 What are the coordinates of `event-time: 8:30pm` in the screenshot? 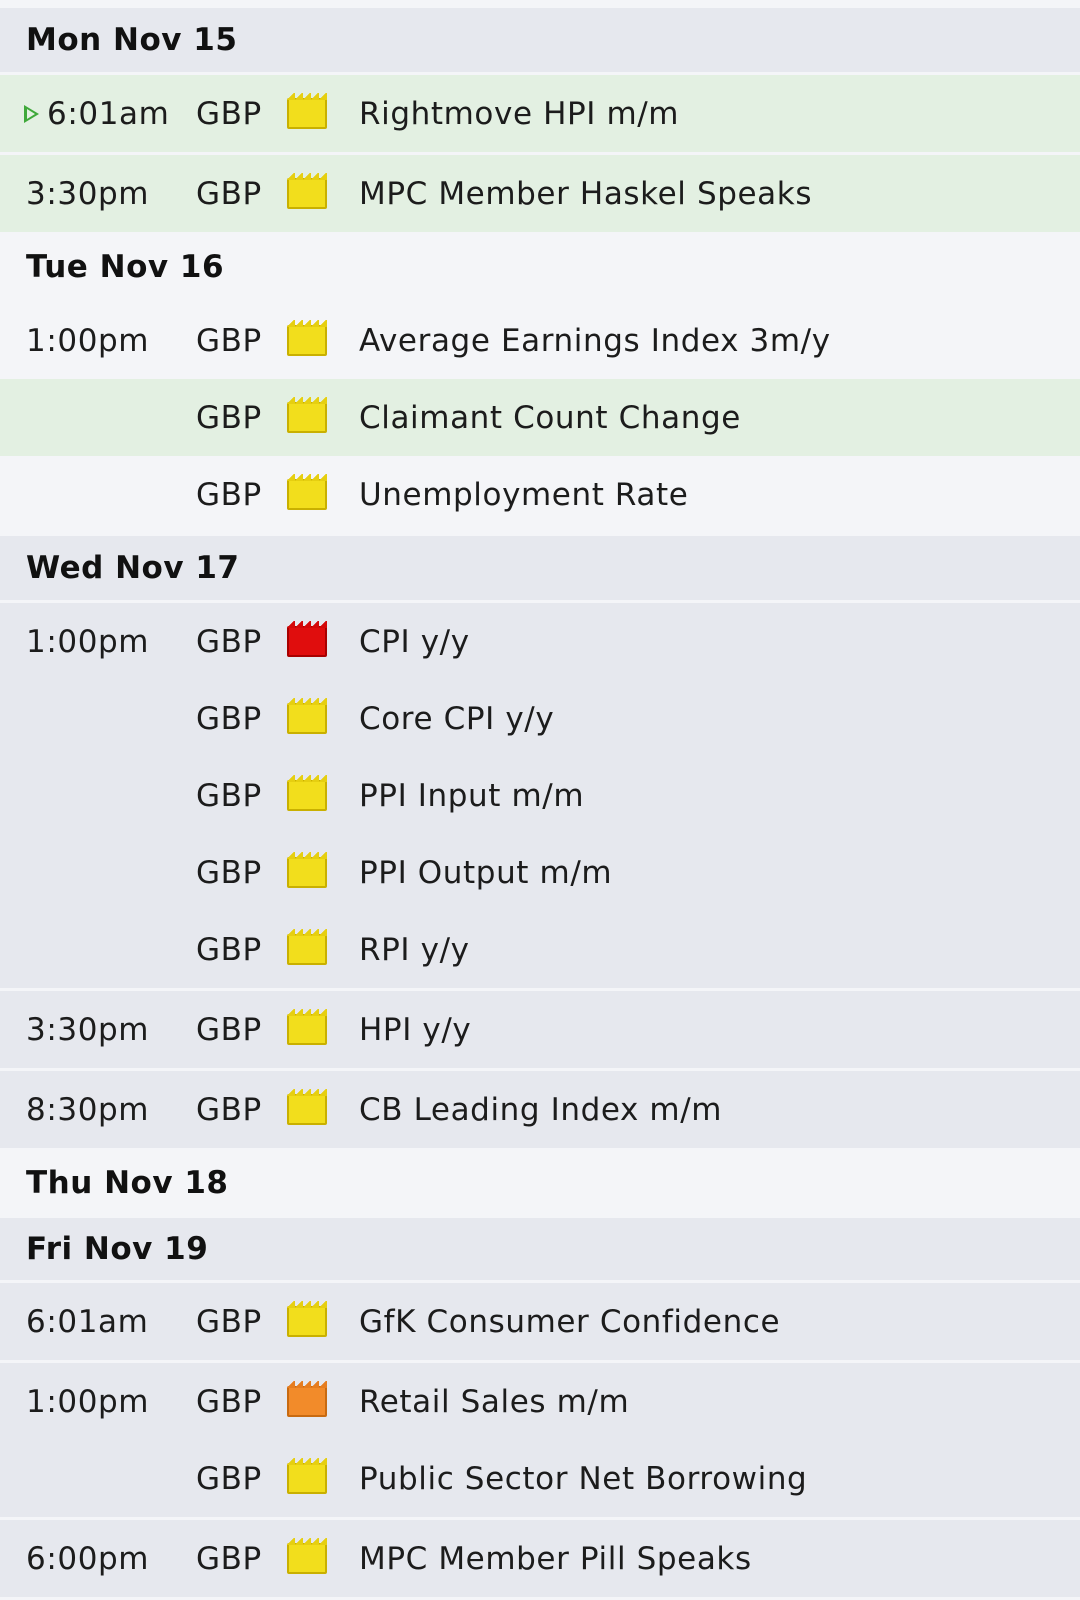 It's located at (88, 1109).